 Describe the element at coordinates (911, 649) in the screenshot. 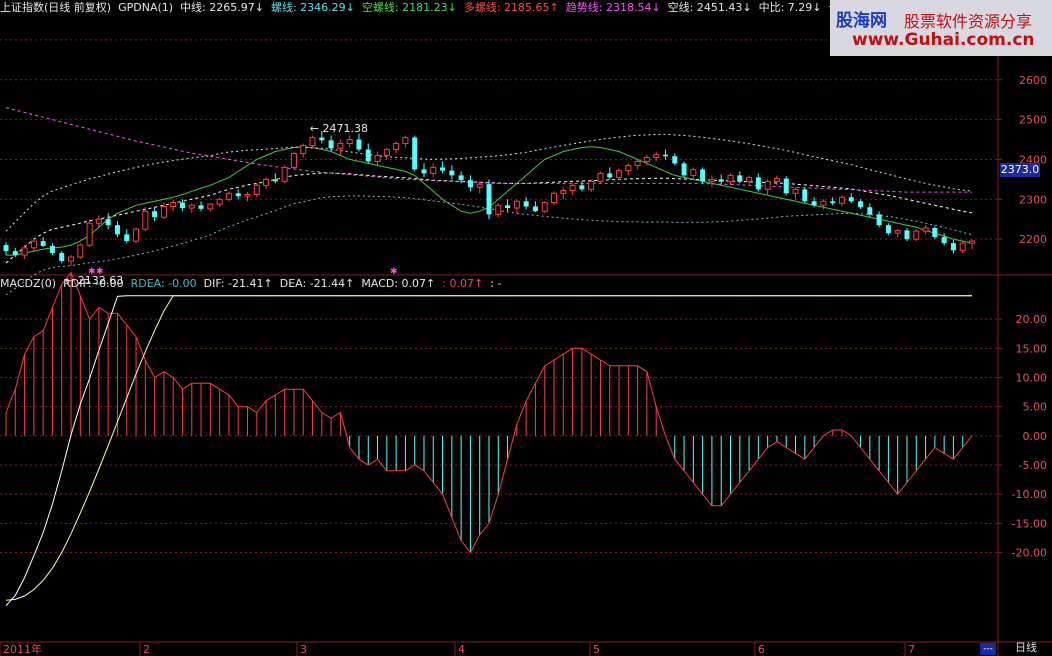

I see `x-axis-label: 7` at that location.